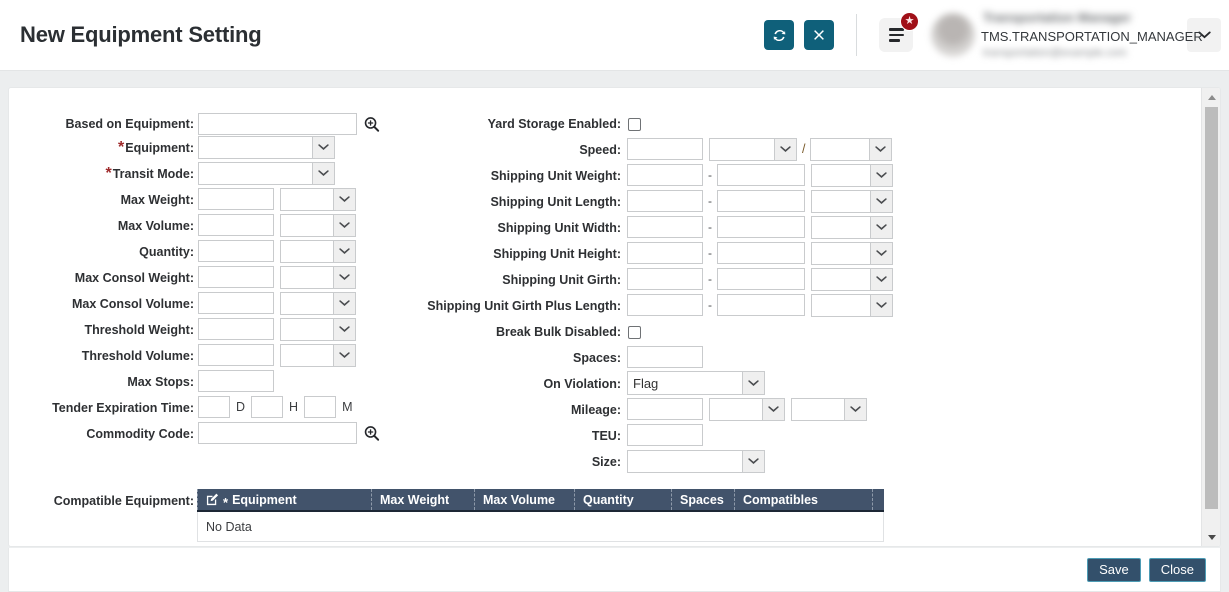 The height and width of the screenshot is (592, 1229). I want to click on equipment-select, so click(266, 147).